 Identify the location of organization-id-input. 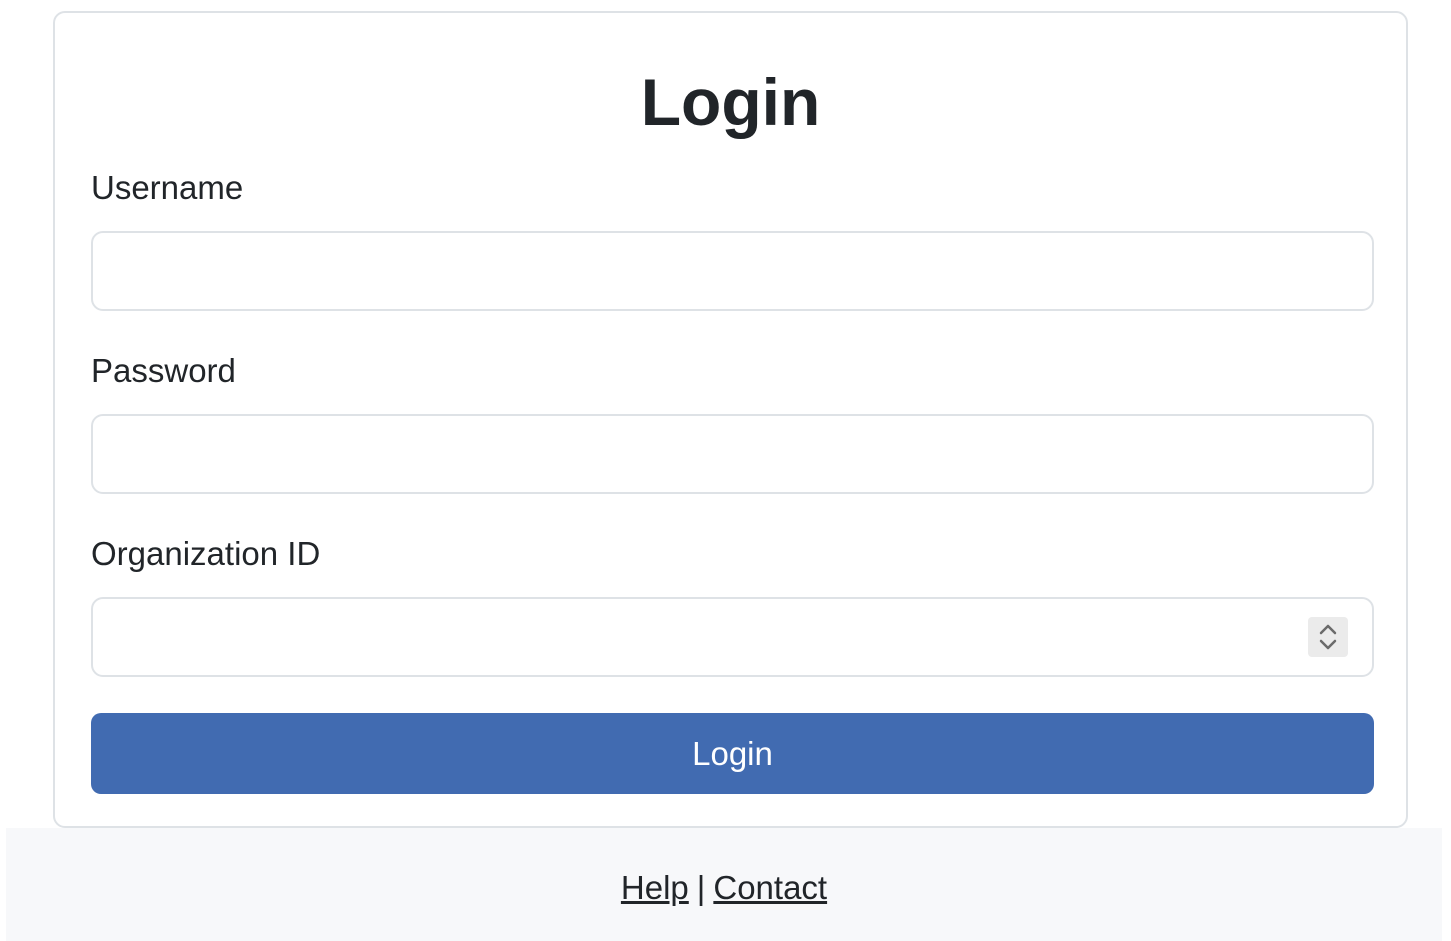
(732, 637).